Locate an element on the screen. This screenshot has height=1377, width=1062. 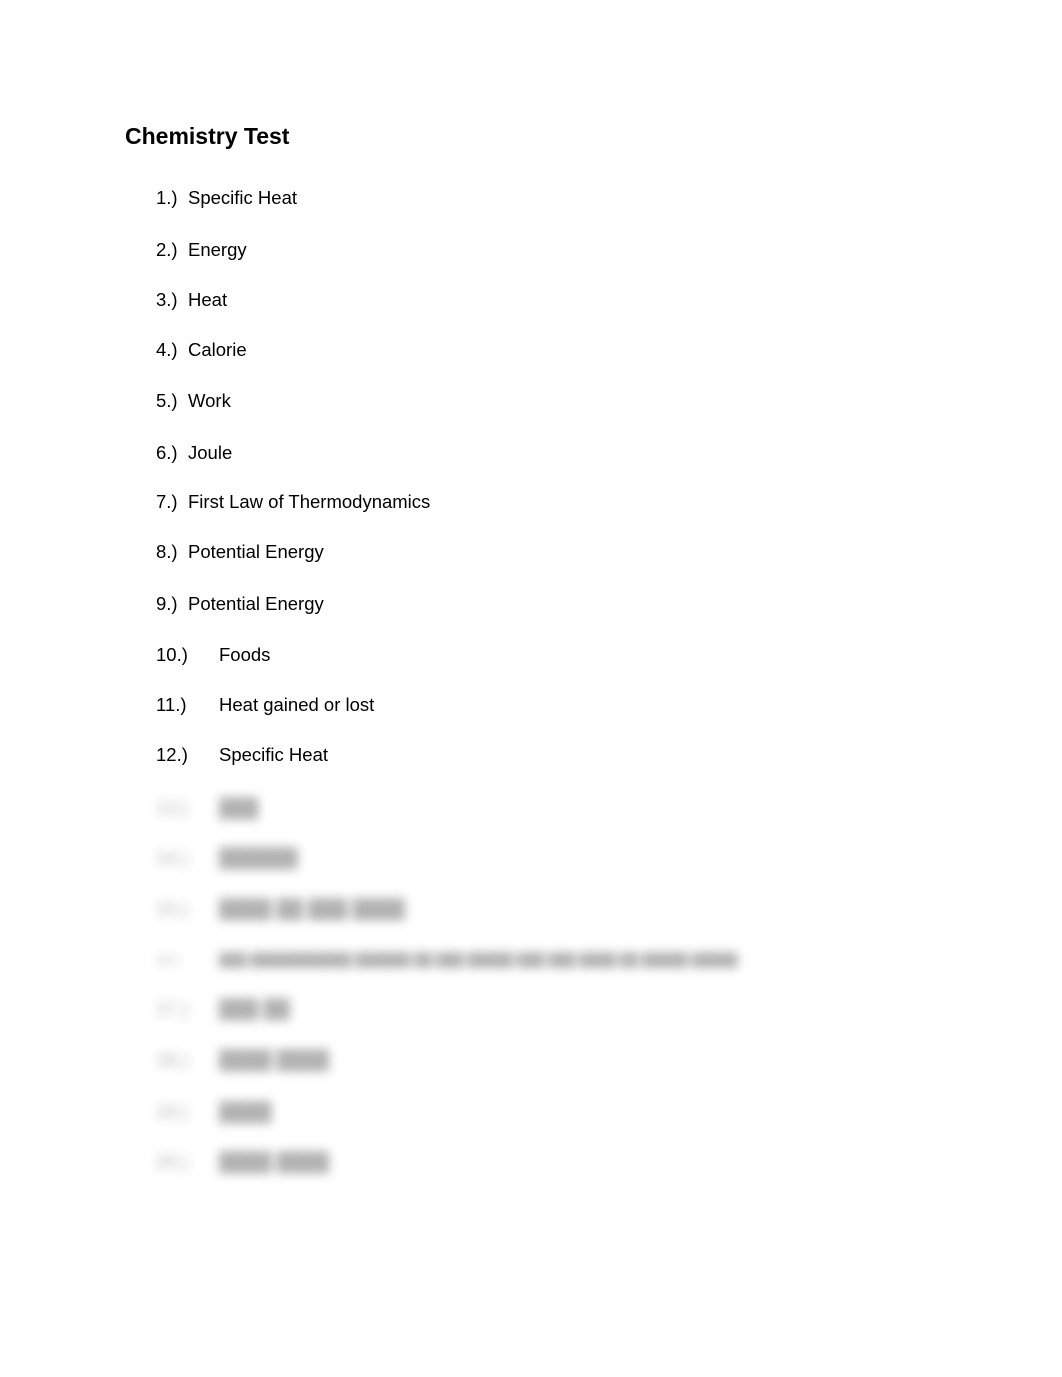
item-text: Heat gained or lost is located at coordinates (297, 704).